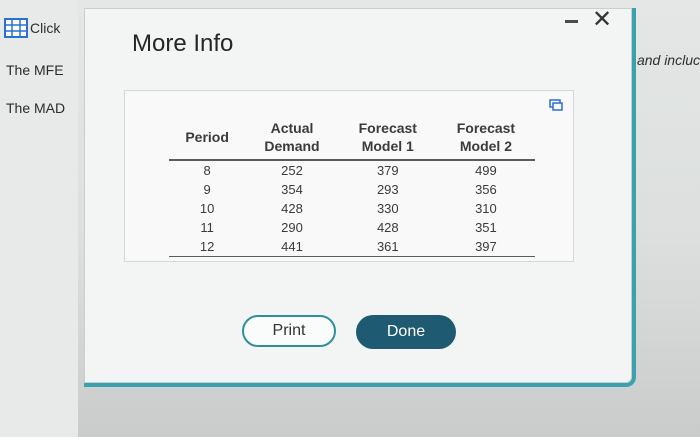 This screenshot has height=437, width=700. What do you see at coordinates (207, 247) in the screenshot?
I see `cell-period: 12` at bounding box center [207, 247].